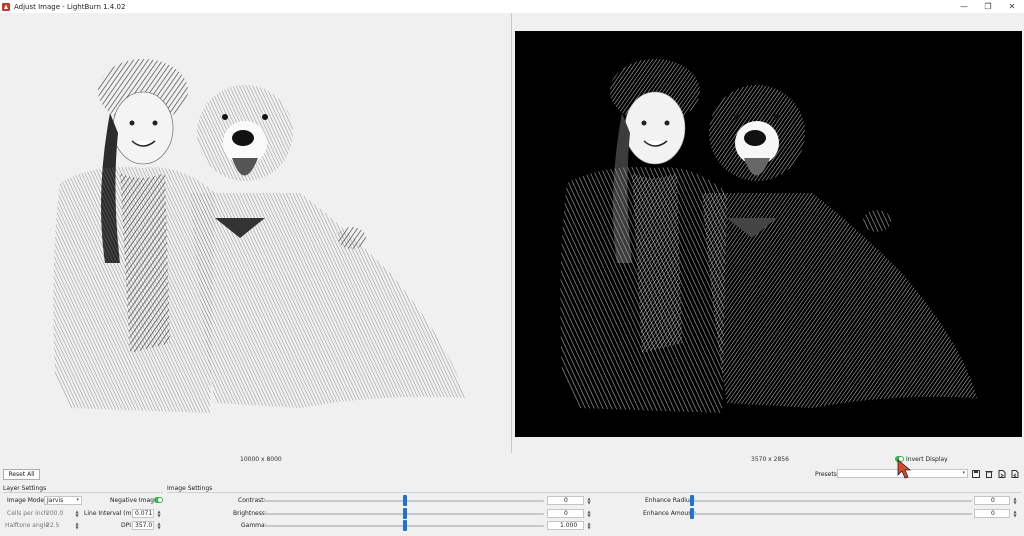 The height and width of the screenshot is (536, 1024). I want to click on contrast-label: Contrast:, so click(252, 500).